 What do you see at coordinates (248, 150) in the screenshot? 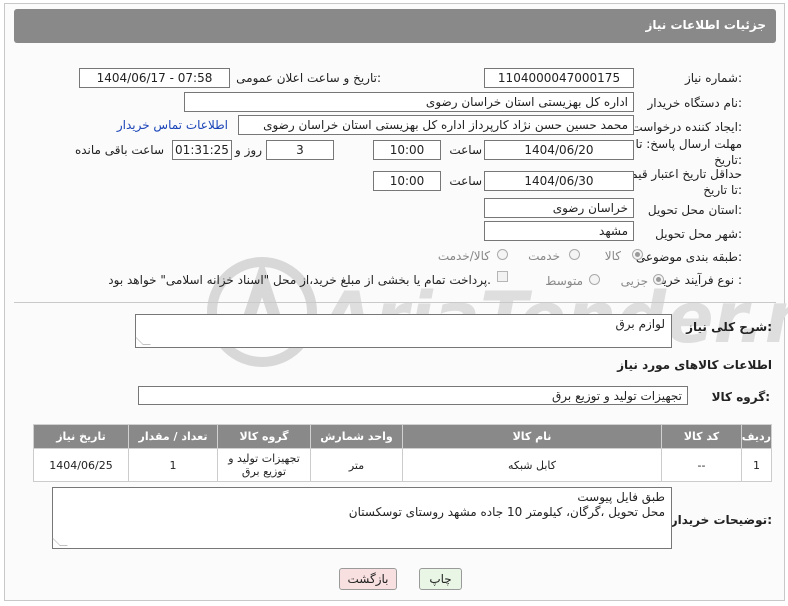
I see `days-label: روز و` at bounding box center [248, 150].